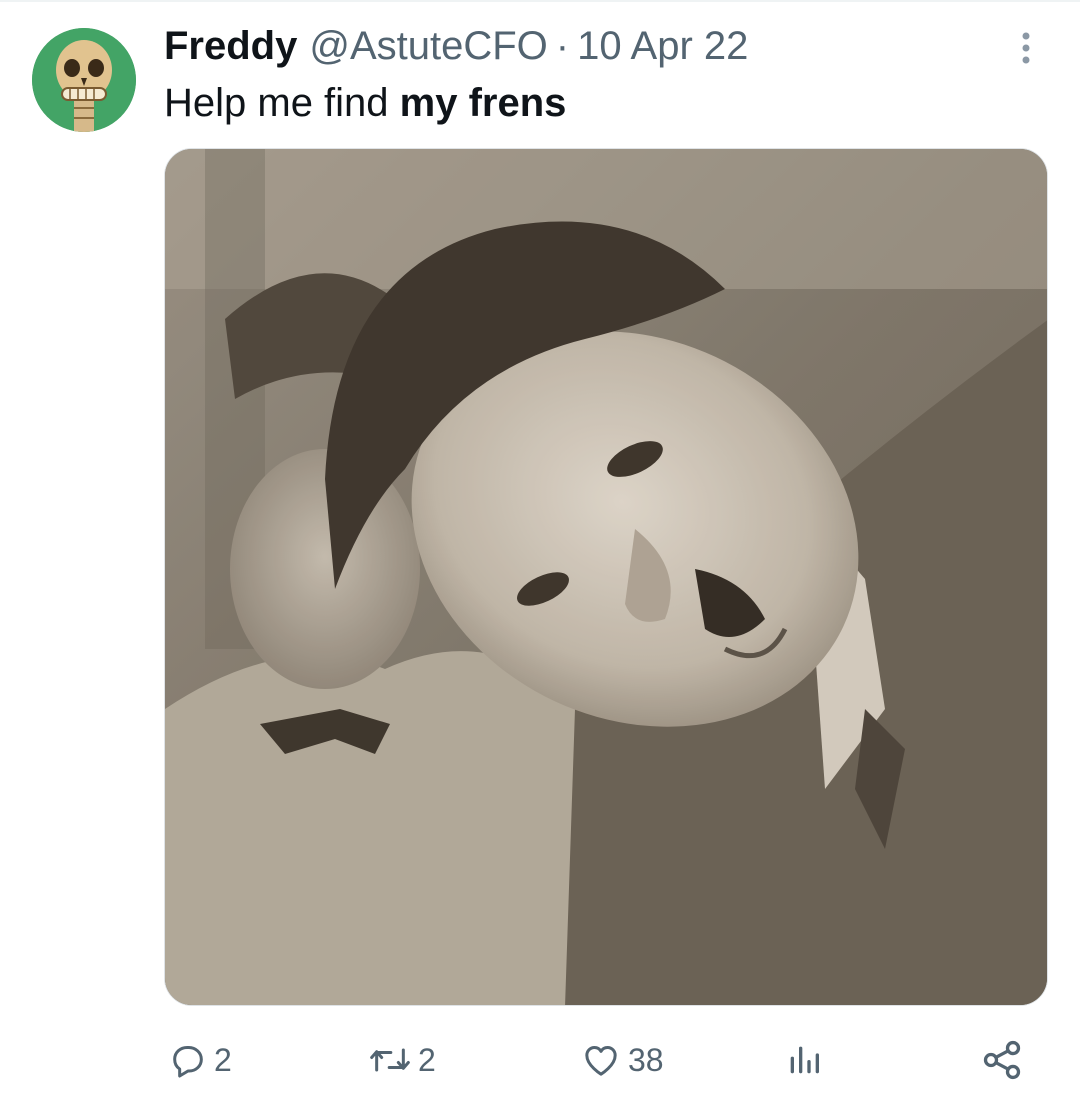 This screenshot has height=1112, width=1080. Describe the element at coordinates (428, 46) in the screenshot. I see `handle: @AstuteCFO` at that location.